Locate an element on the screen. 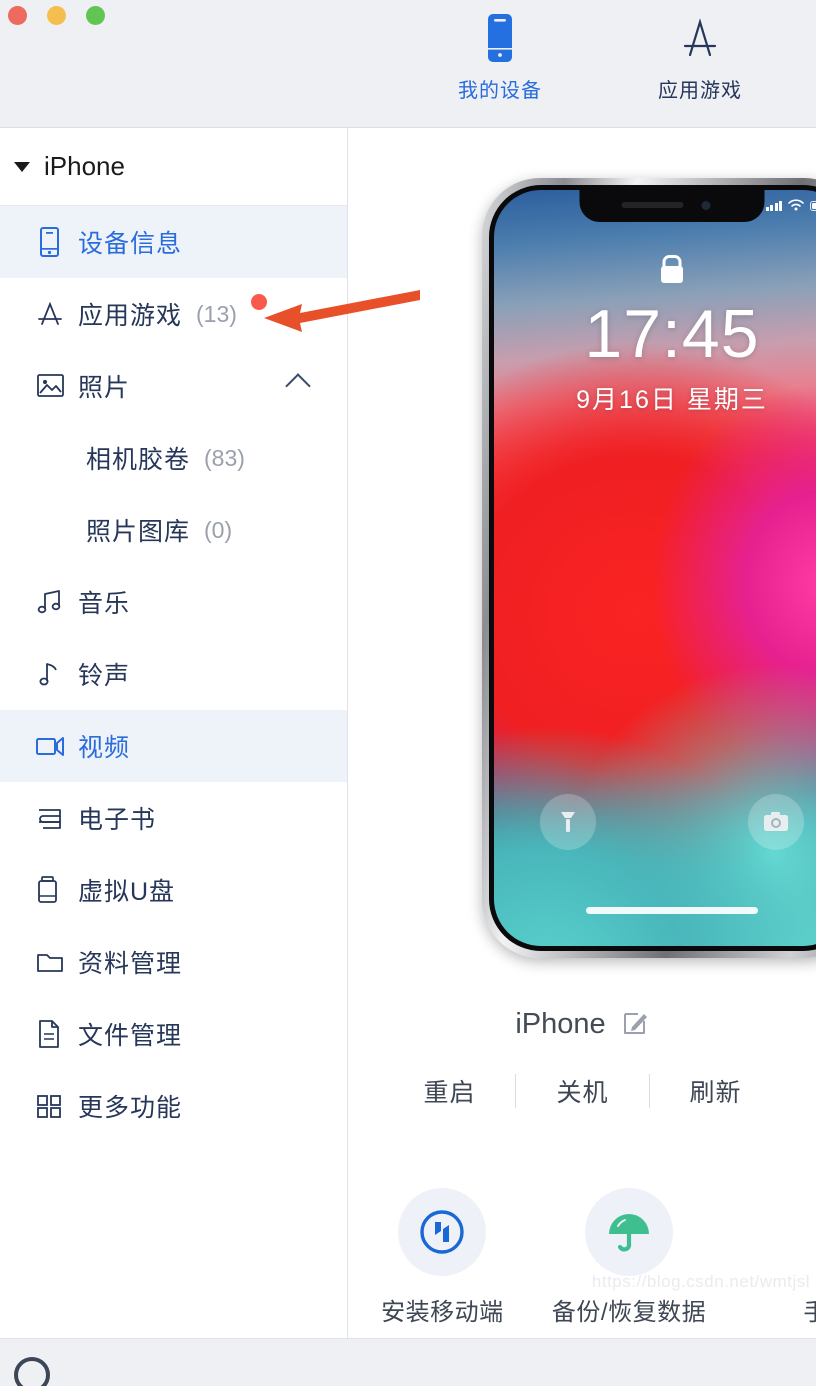  sidebar-item-more-features: 更多功能 is located at coordinates (173, 1106).